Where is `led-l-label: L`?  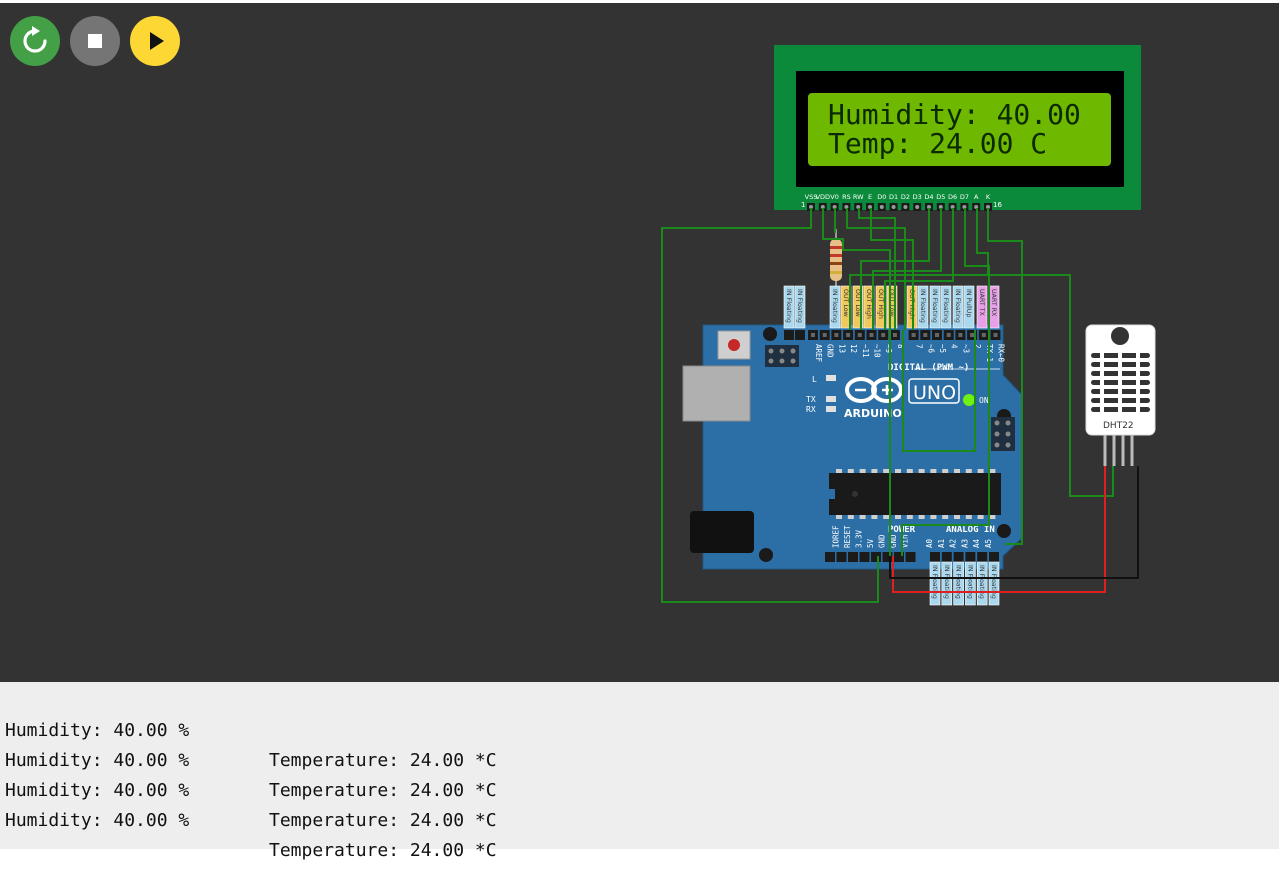
led-l-label: L is located at coordinates (814, 379).